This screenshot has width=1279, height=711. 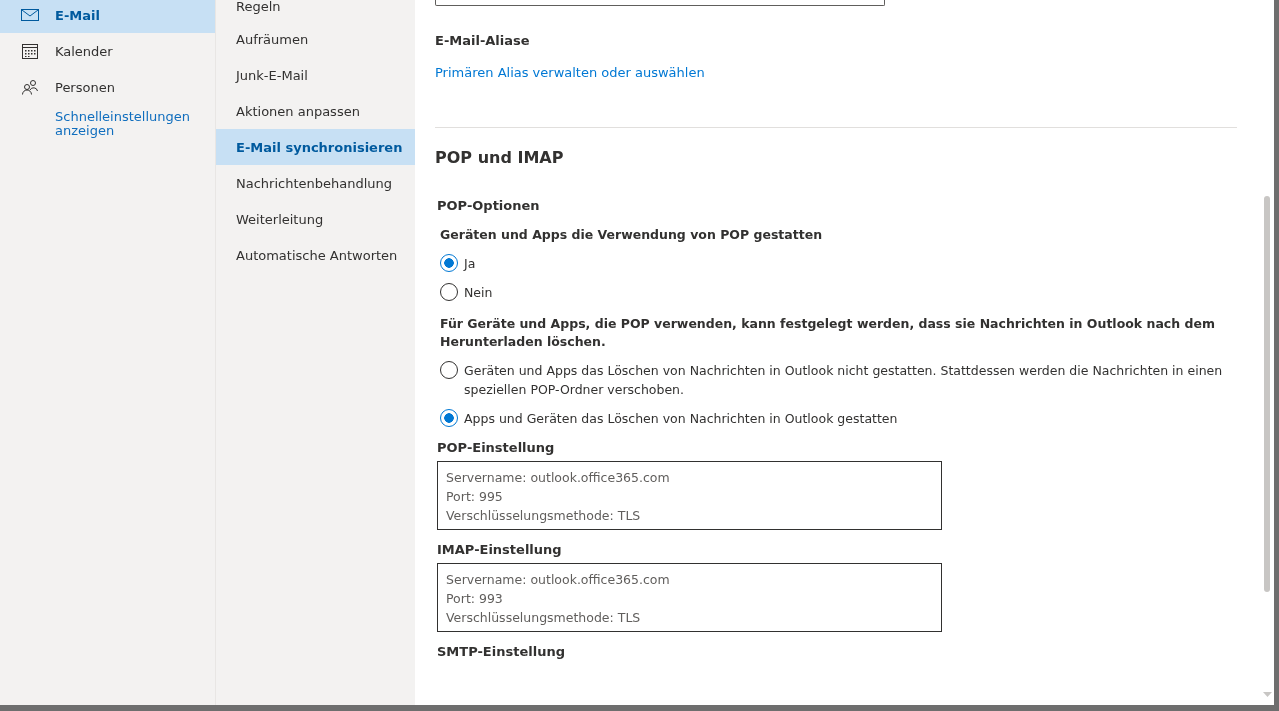 What do you see at coordinates (828, 333) in the screenshot?
I see `question-text: Für Geräte und Apps, die POP verwenden, kann festgelegt werden, dass sie Nachrichten in Outlook nach dem Herunterladen löschen.` at bounding box center [828, 333].